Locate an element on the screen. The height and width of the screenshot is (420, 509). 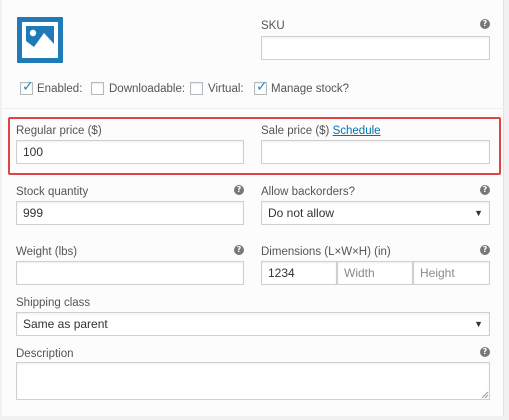
description-help-icon: ? is located at coordinates (485, 352).